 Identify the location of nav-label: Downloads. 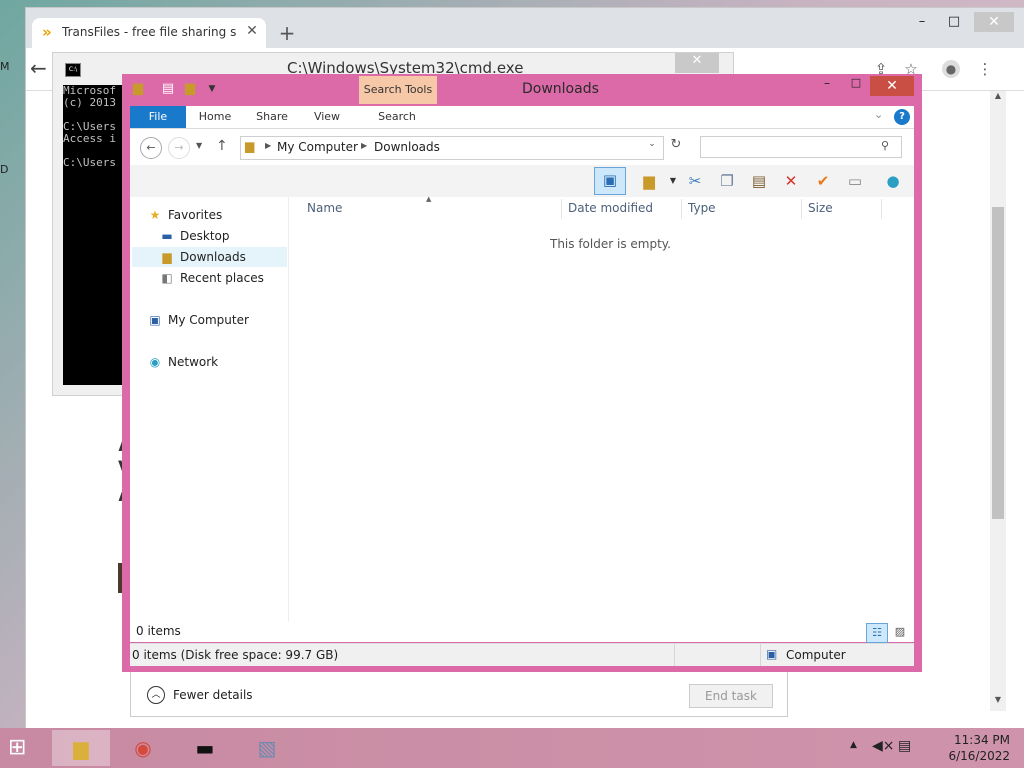
(213, 257).